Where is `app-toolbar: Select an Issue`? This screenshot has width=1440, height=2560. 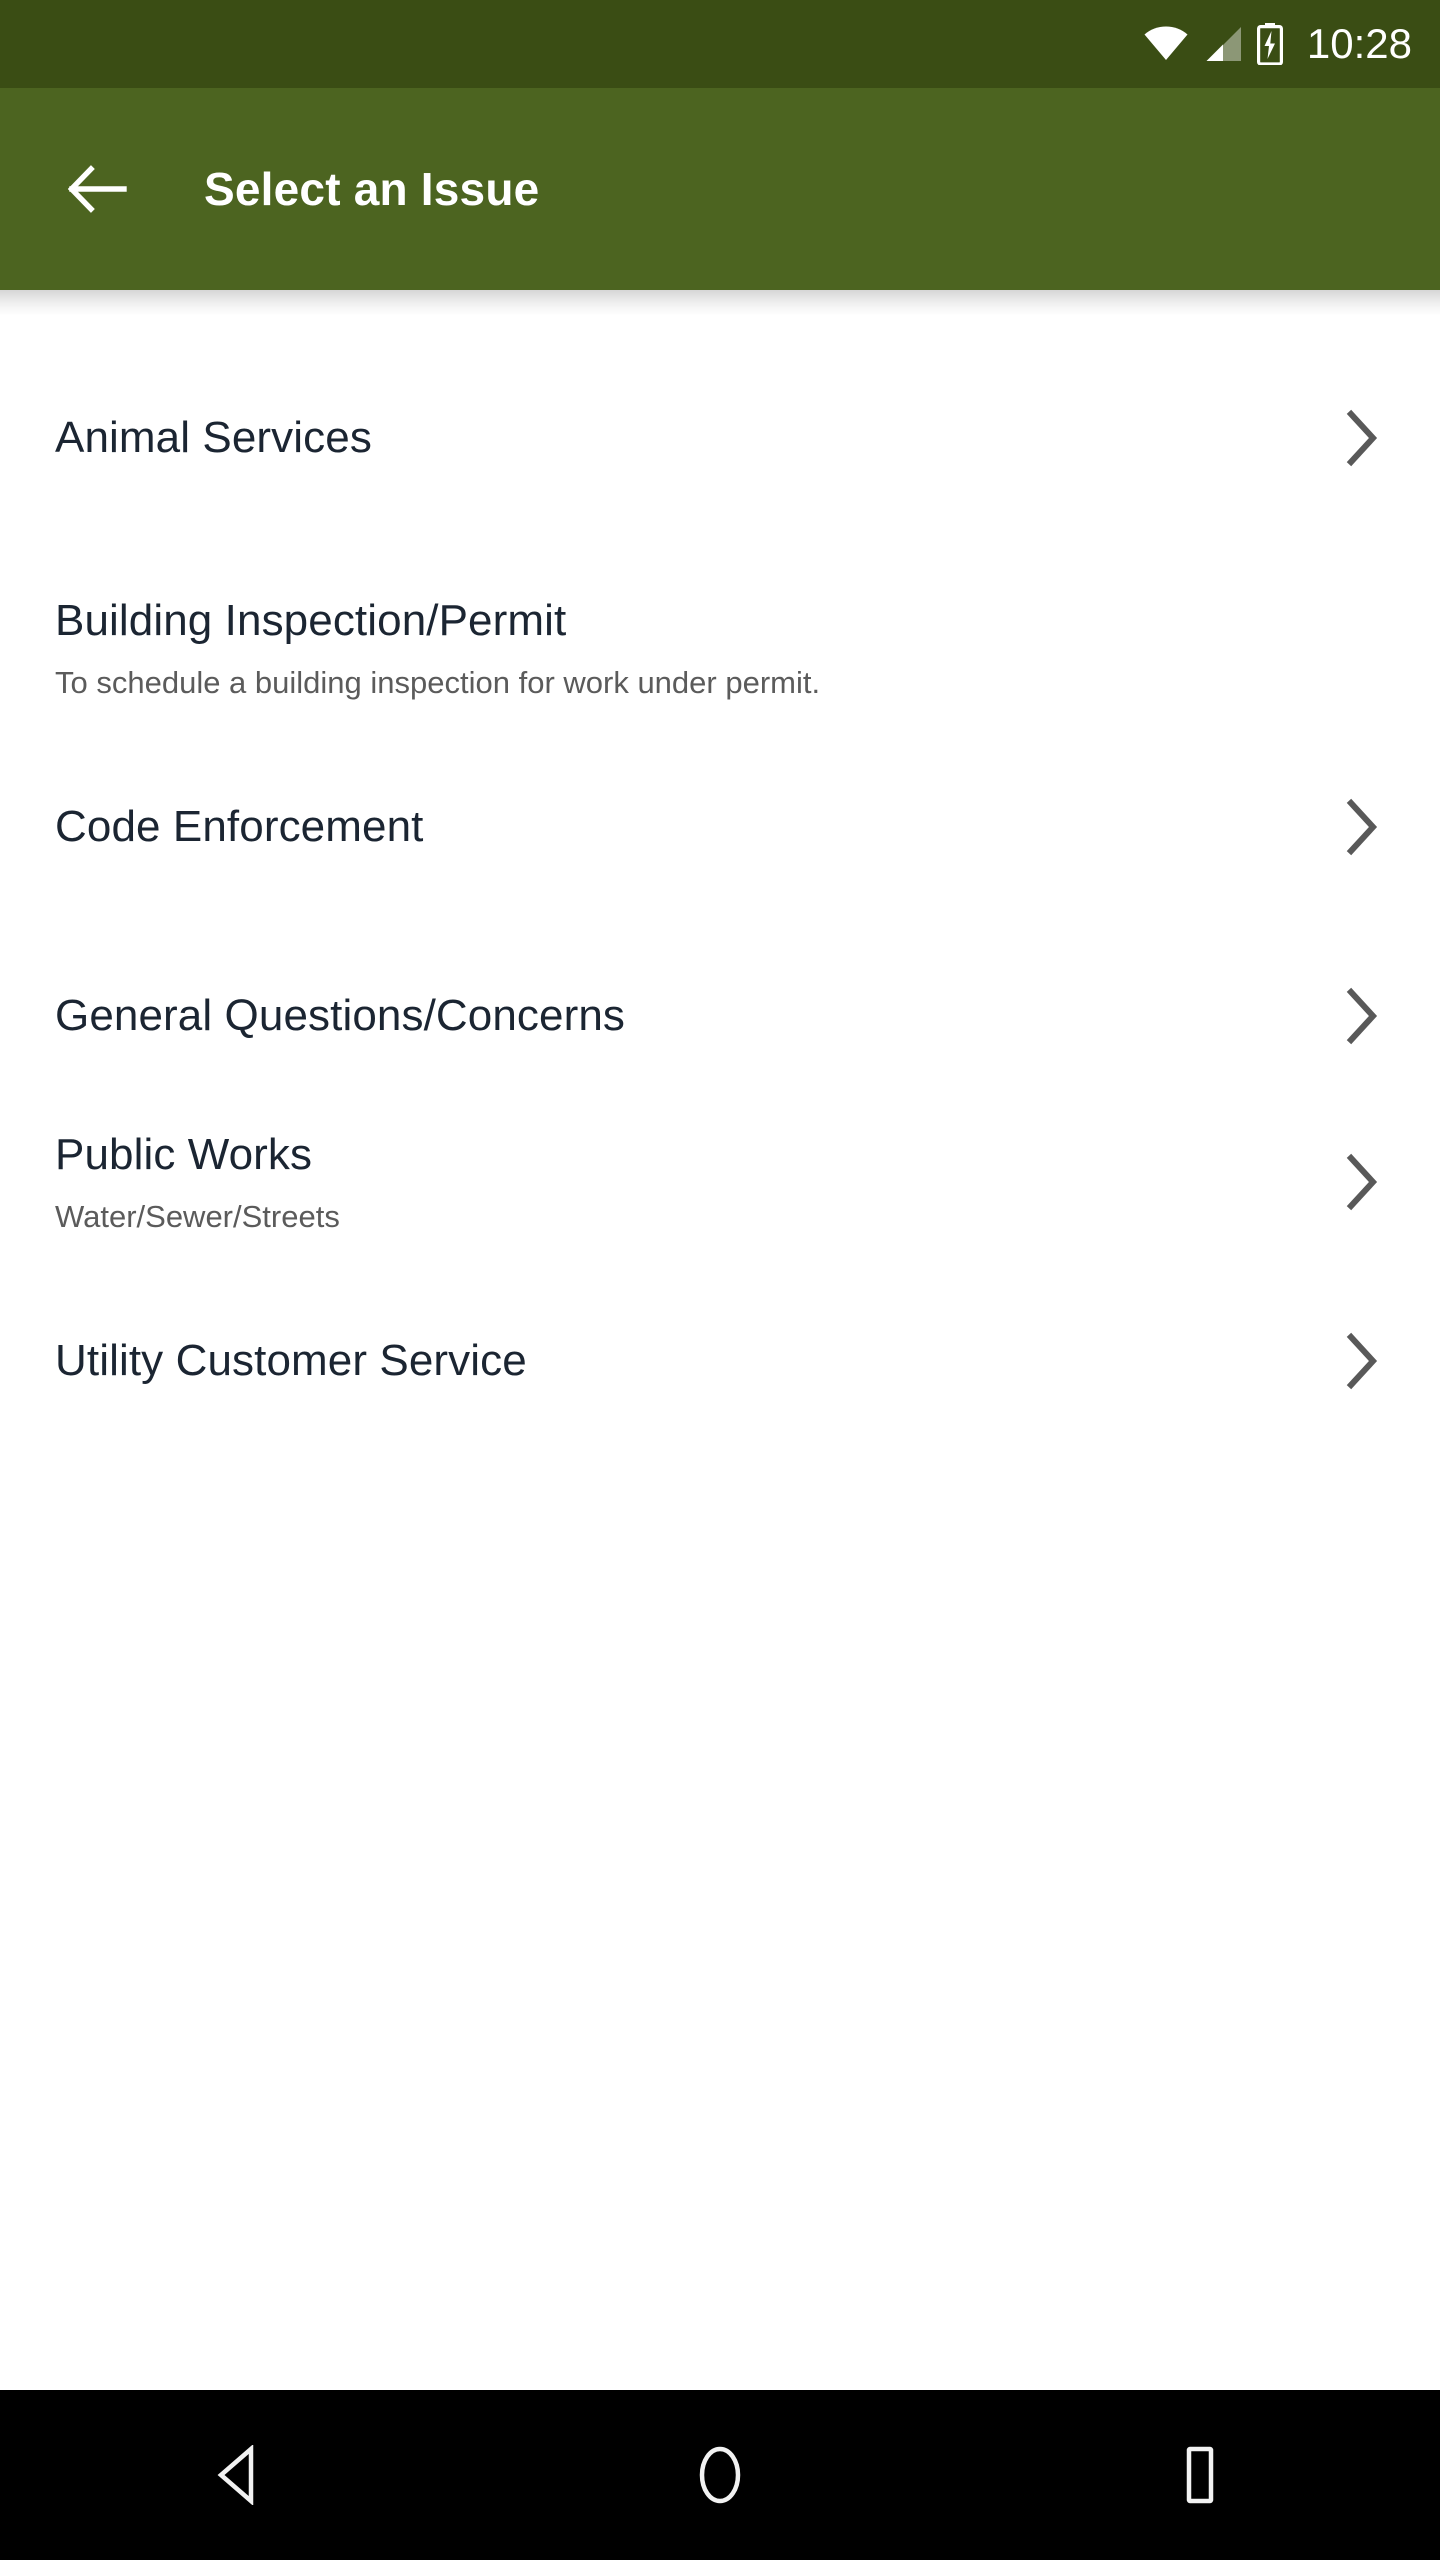 app-toolbar: Select an Issue is located at coordinates (720, 189).